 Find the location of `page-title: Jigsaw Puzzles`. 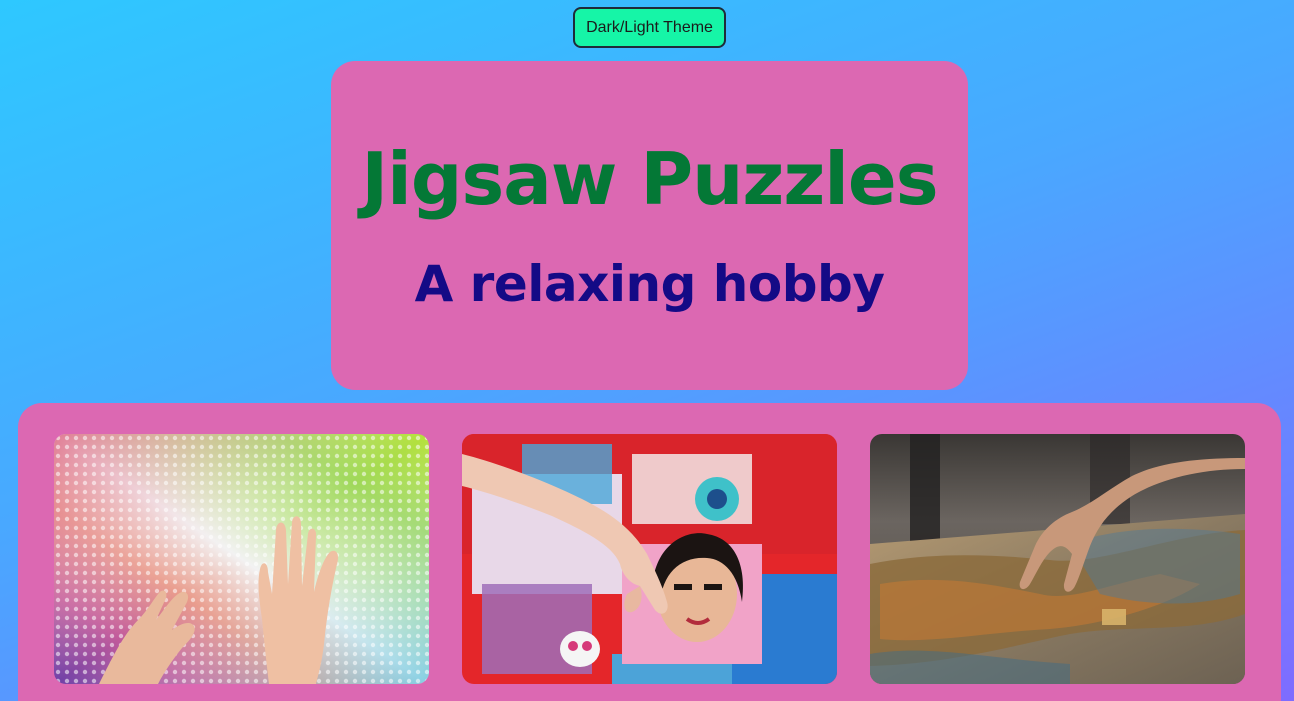

page-title: Jigsaw Puzzles is located at coordinates (649, 179).